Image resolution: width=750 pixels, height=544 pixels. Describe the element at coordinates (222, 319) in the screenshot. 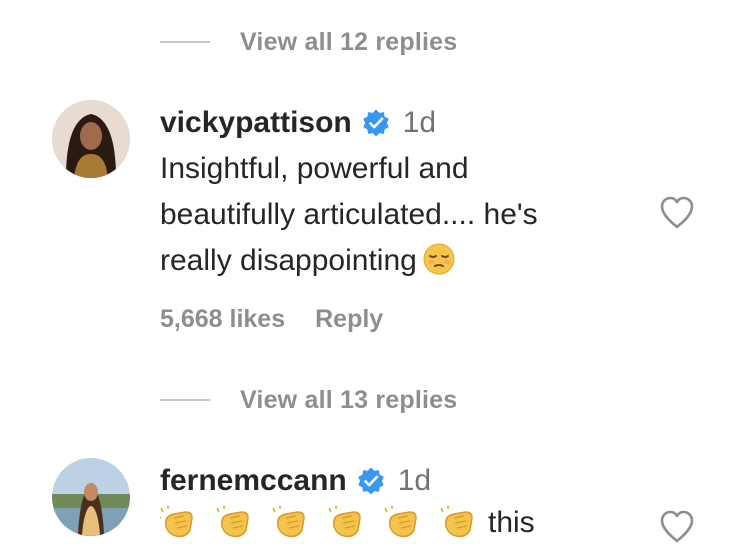

I see `likes-count: 5,668 likes` at that location.